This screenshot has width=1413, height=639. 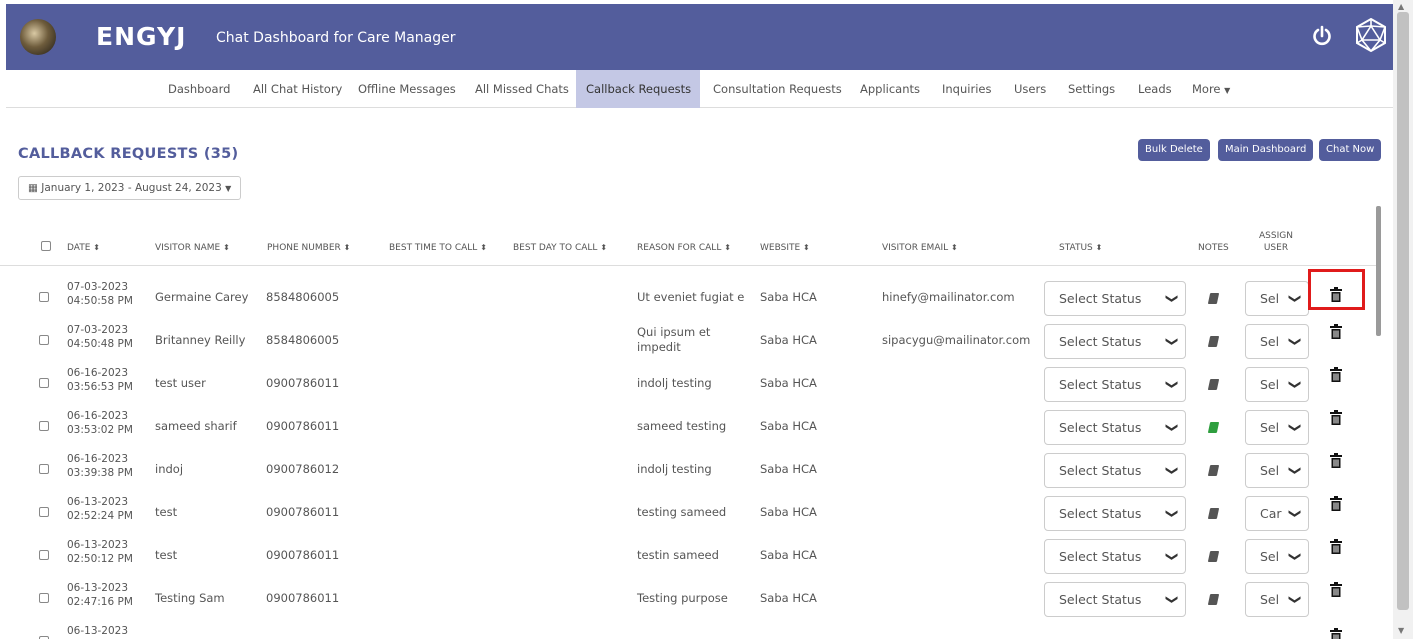 I want to click on select-all-checkbox, so click(x=46, y=246).